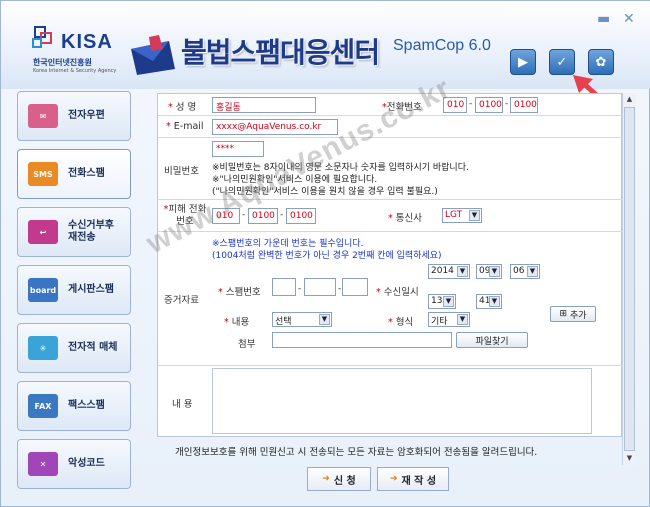 The width and height of the screenshot is (650, 507). What do you see at coordinates (237, 322) in the screenshot?
I see `content-label: * 내용` at bounding box center [237, 322].